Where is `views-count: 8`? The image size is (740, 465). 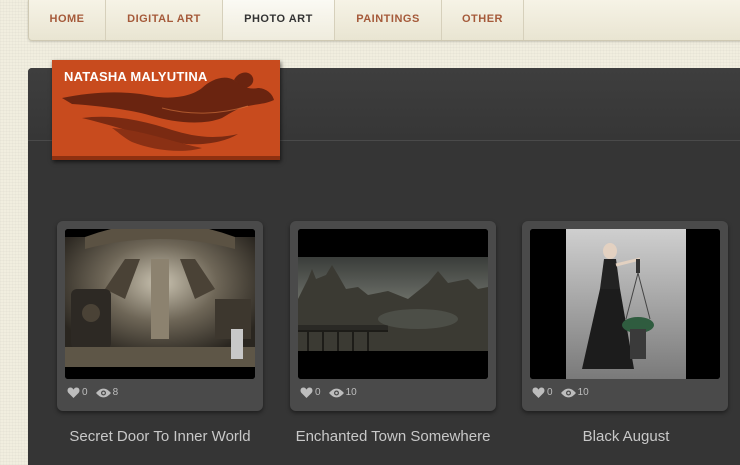 views-count: 8 is located at coordinates (115, 392).